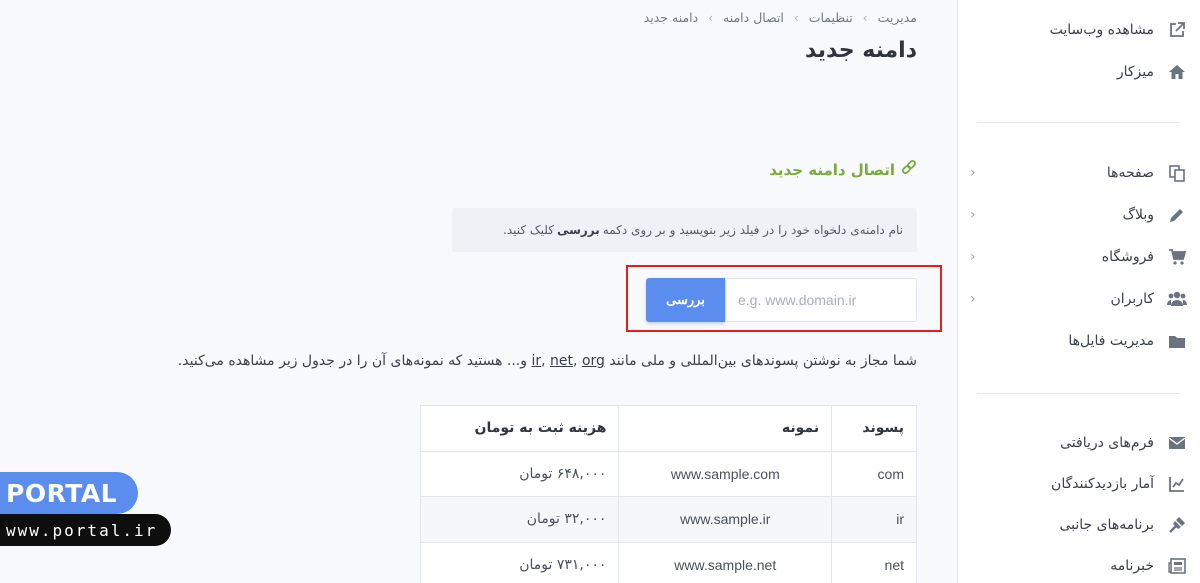 This screenshot has height=583, width=1200. I want to click on home-icon, so click(1177, 72).